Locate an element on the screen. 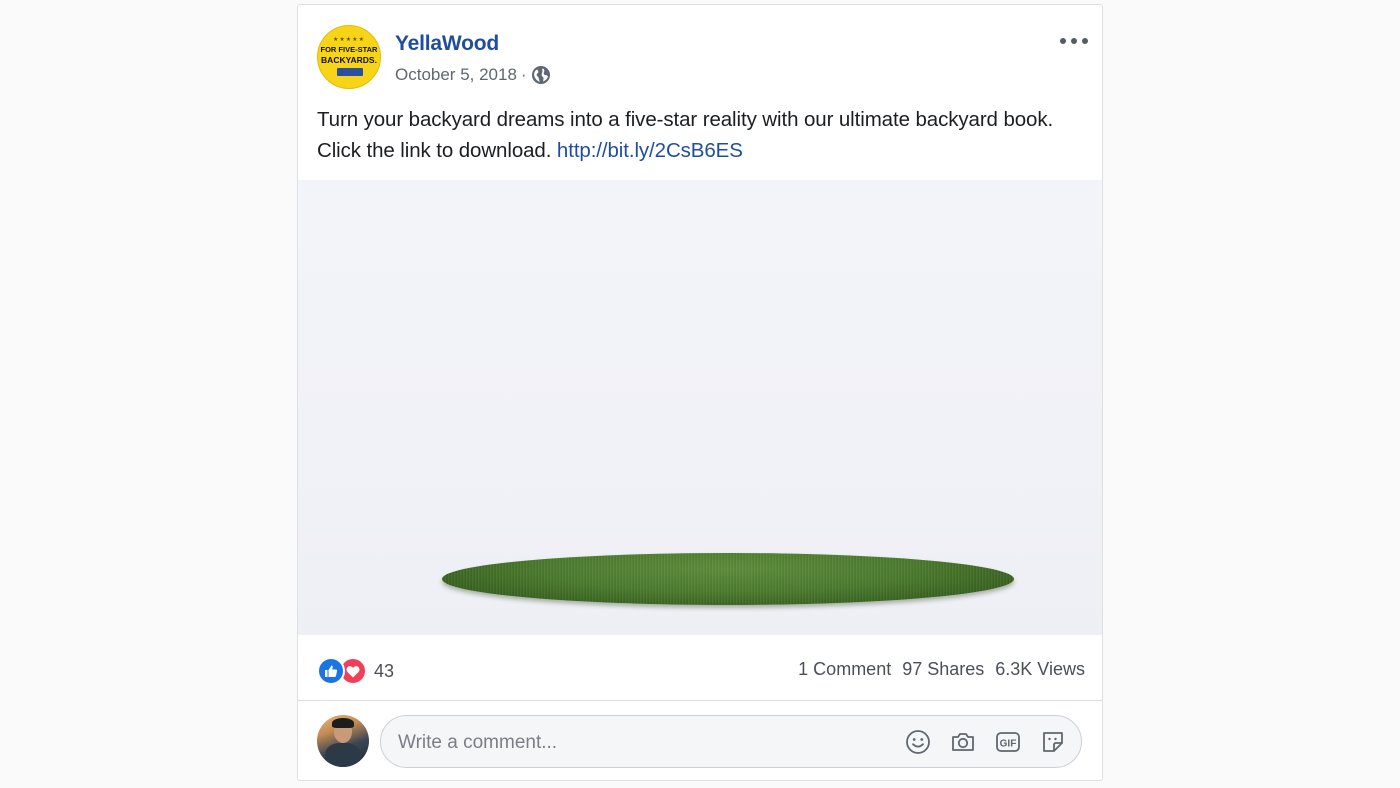 This screenshot has width=1400, height=788. page-name-link: YellaWood is located at coordinates (447, 44).